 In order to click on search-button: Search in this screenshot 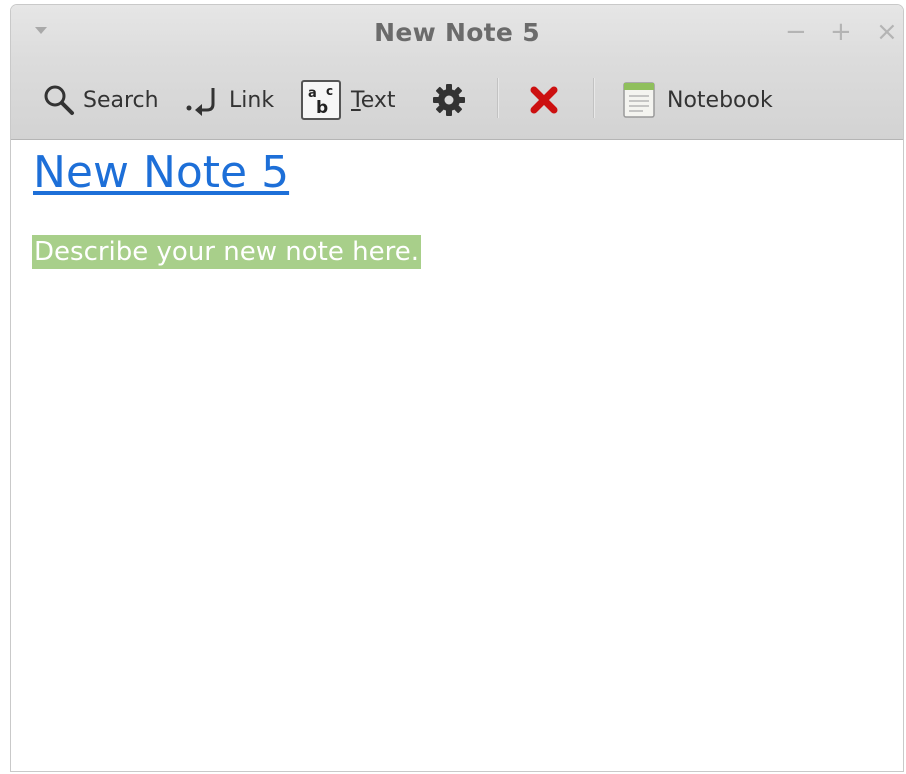, I will do `click(100, 100)`.